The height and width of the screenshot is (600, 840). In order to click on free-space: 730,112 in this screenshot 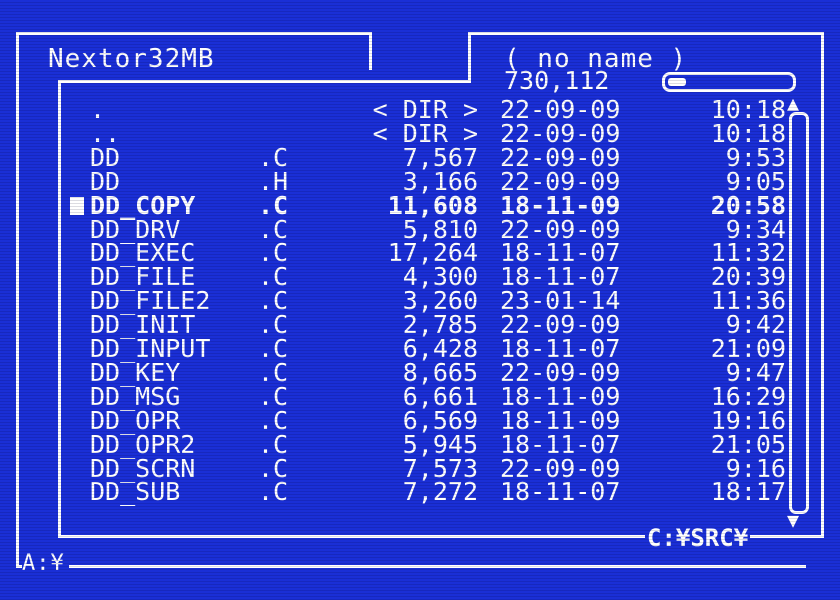, I will do `click(557, 80)`.